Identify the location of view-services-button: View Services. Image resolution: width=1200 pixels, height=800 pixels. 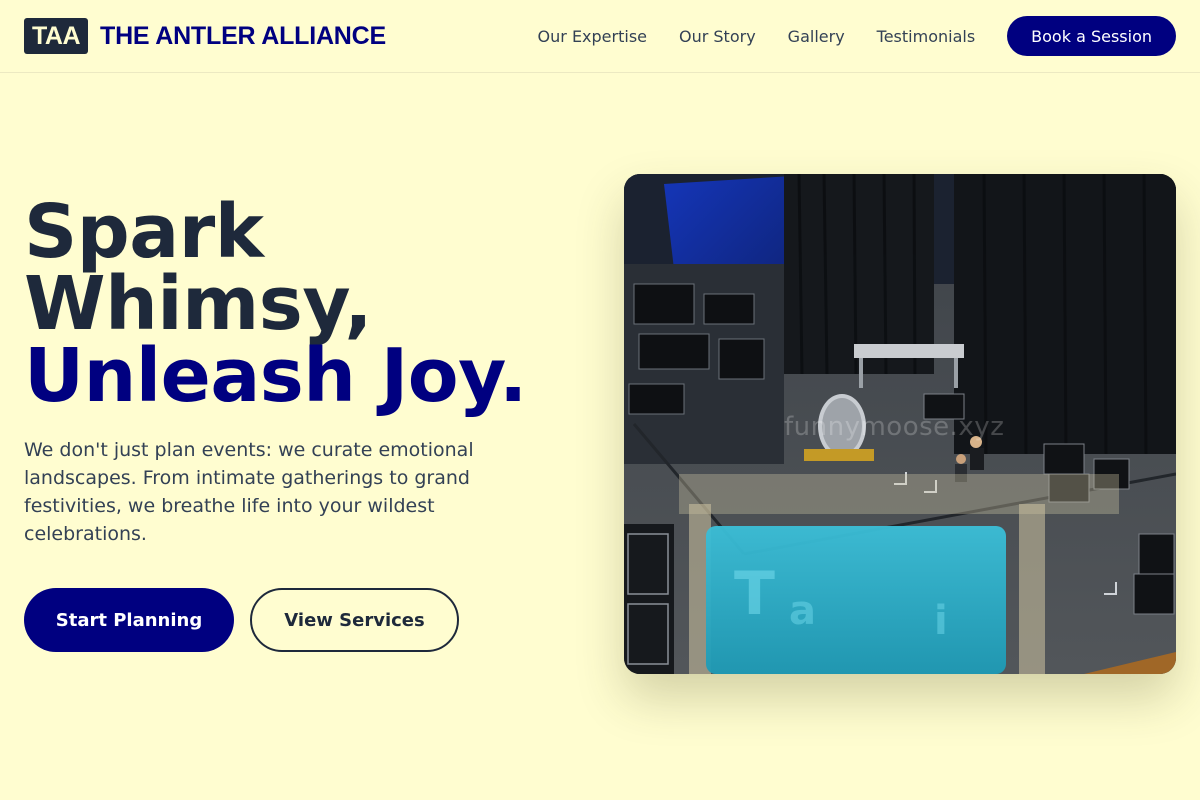
(354, 620).